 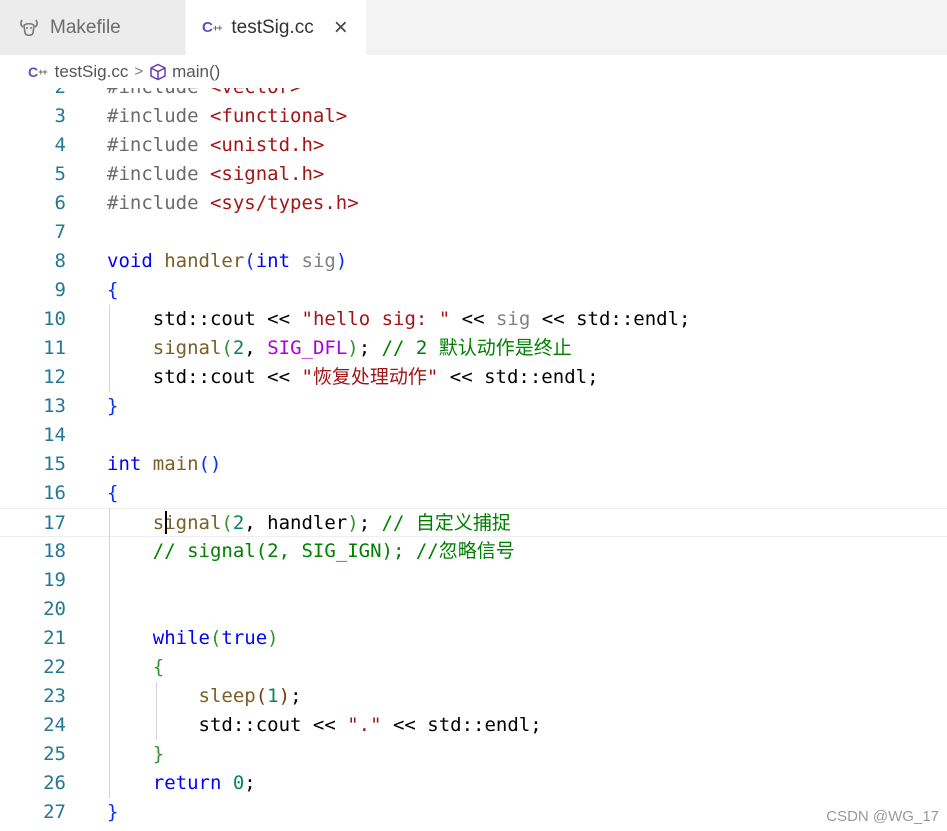 I want to click on code-line: 24 std::cout << "." << std::endl;, so click(x=473, y=725).